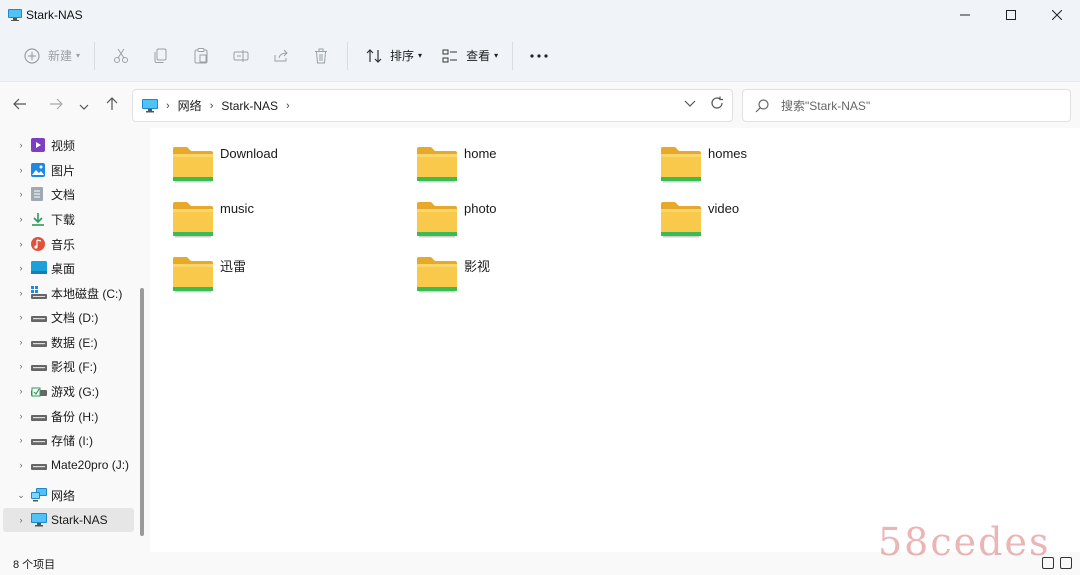  I want to click on network-icon, so click(39, 495).